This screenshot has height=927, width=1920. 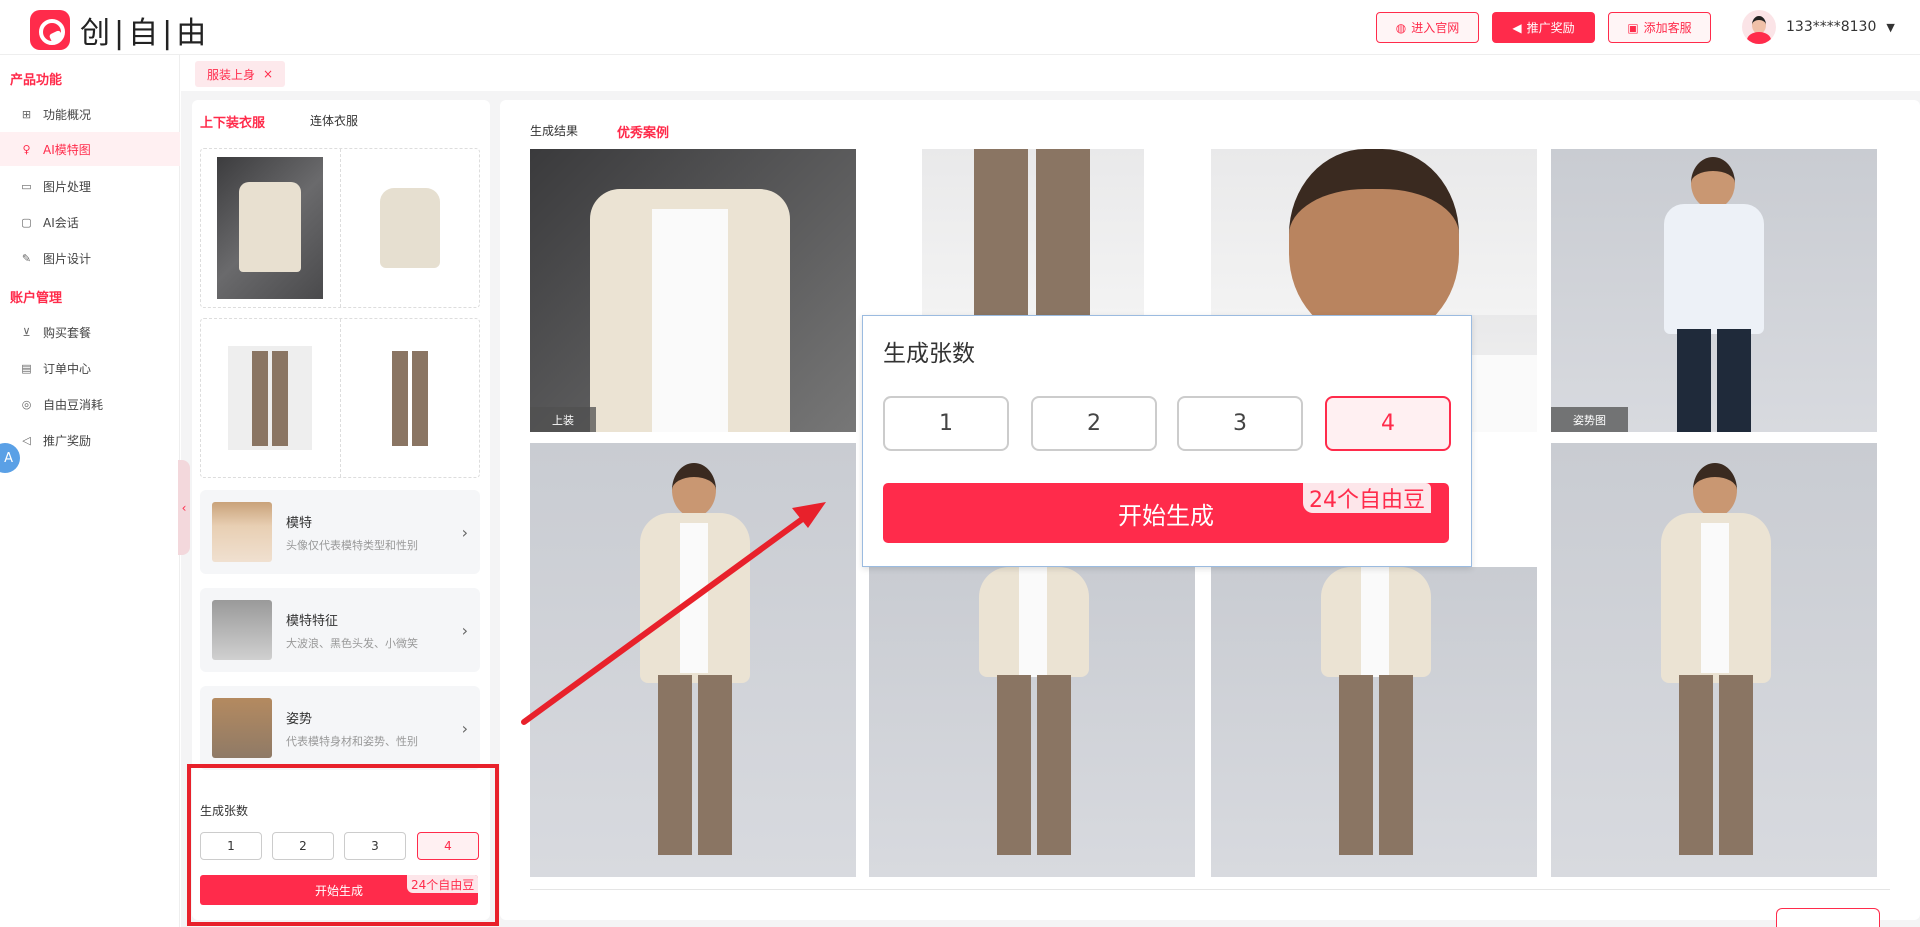 What do you see at coordinates (1094, 423) in the screenshot?
I see `zoom-count-option-2: 2` at bounding box center [1094, 423].